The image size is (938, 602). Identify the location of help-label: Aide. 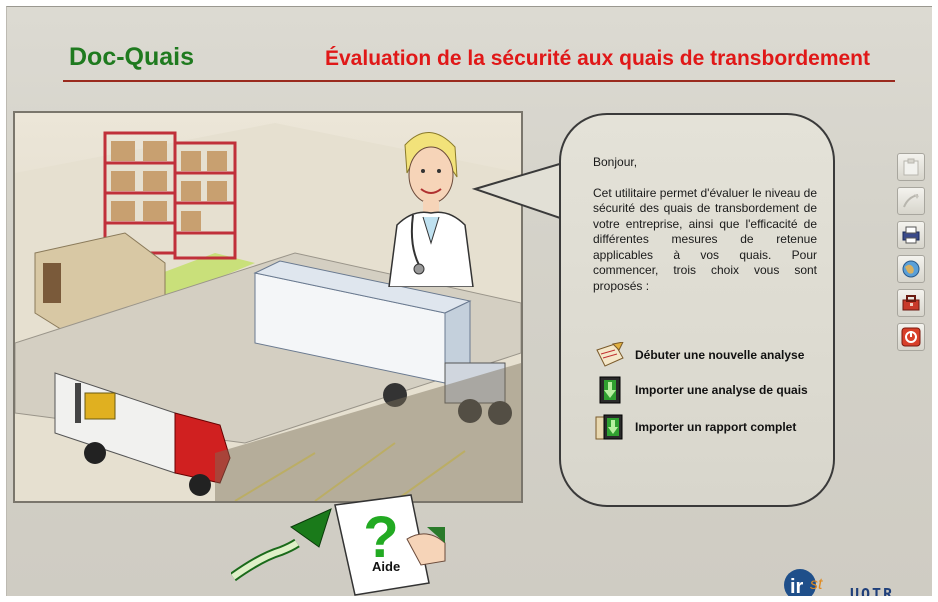
(386, 566).